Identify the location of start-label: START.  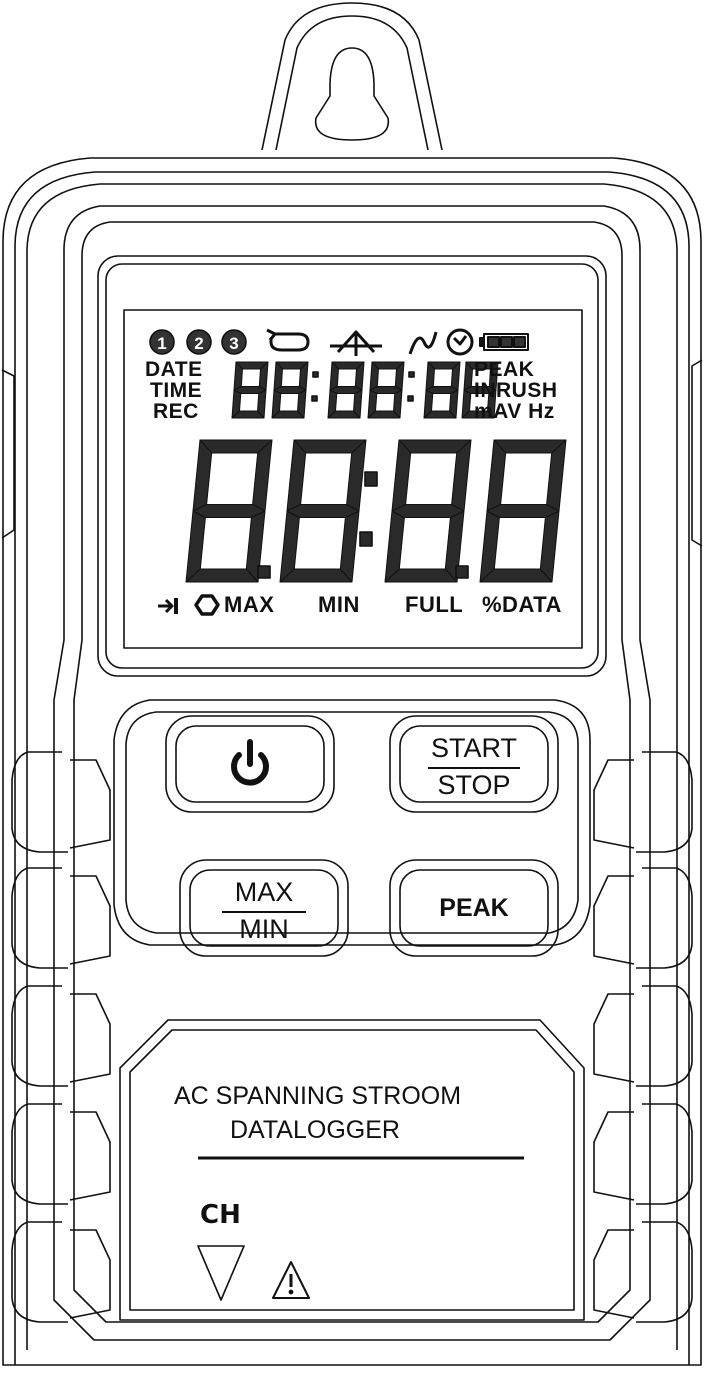
(473, 748).